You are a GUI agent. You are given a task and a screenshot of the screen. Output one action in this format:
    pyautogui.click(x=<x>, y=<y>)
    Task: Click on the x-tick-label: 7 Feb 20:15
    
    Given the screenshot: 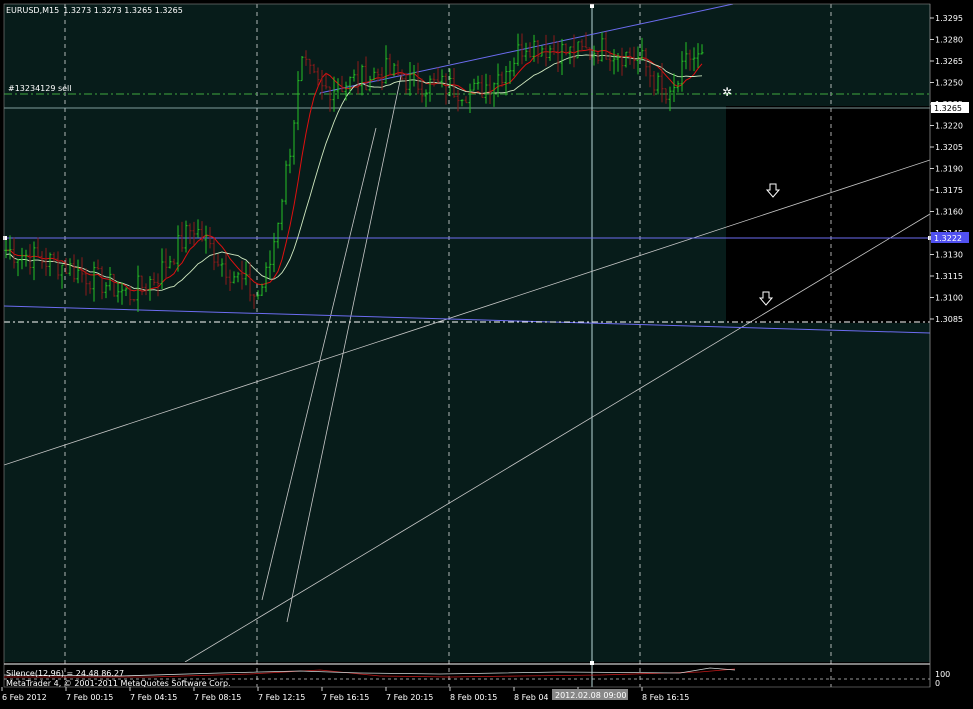 What is the action you would take?
    pyautogui.click(x=409, y=697)
    